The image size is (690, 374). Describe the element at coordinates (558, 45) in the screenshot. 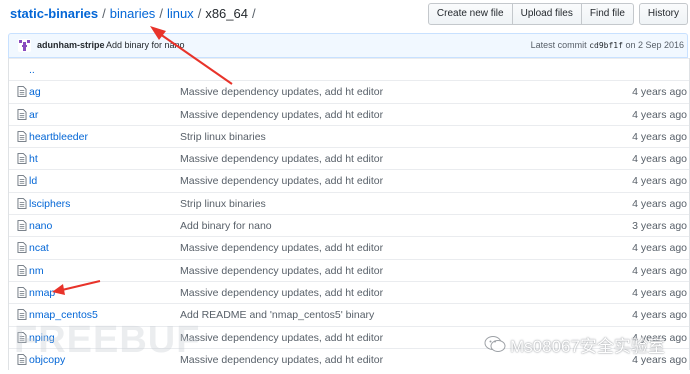

I see `latest-commit-label: Latest commit` at that location.